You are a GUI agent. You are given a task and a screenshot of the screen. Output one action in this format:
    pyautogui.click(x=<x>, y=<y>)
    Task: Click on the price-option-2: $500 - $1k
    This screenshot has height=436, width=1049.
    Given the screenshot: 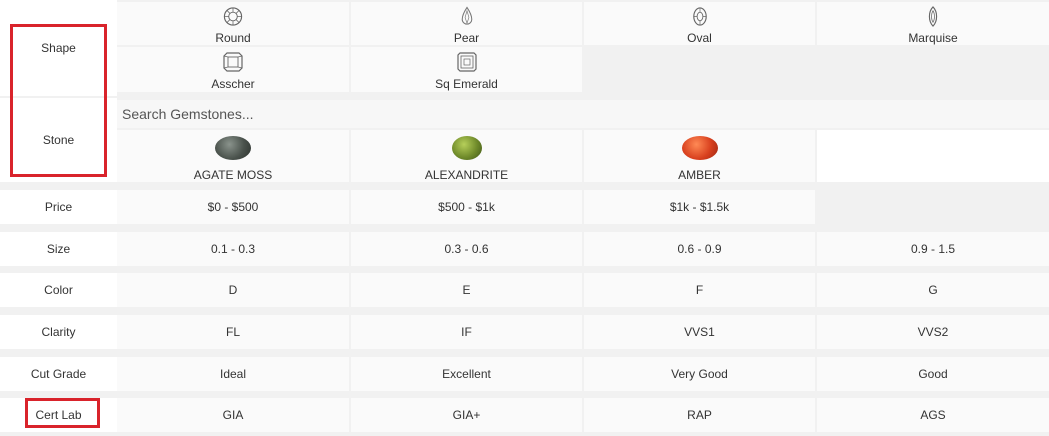 What is the action you would take?
    pyautogui.click(x=466, y=207)
    